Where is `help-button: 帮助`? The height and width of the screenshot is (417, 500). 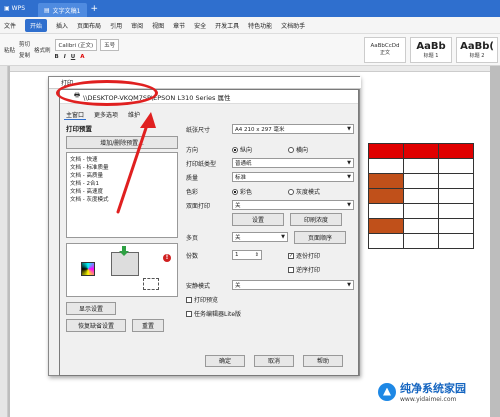 help-button: 帮助 is located at coordinates (323, 361).